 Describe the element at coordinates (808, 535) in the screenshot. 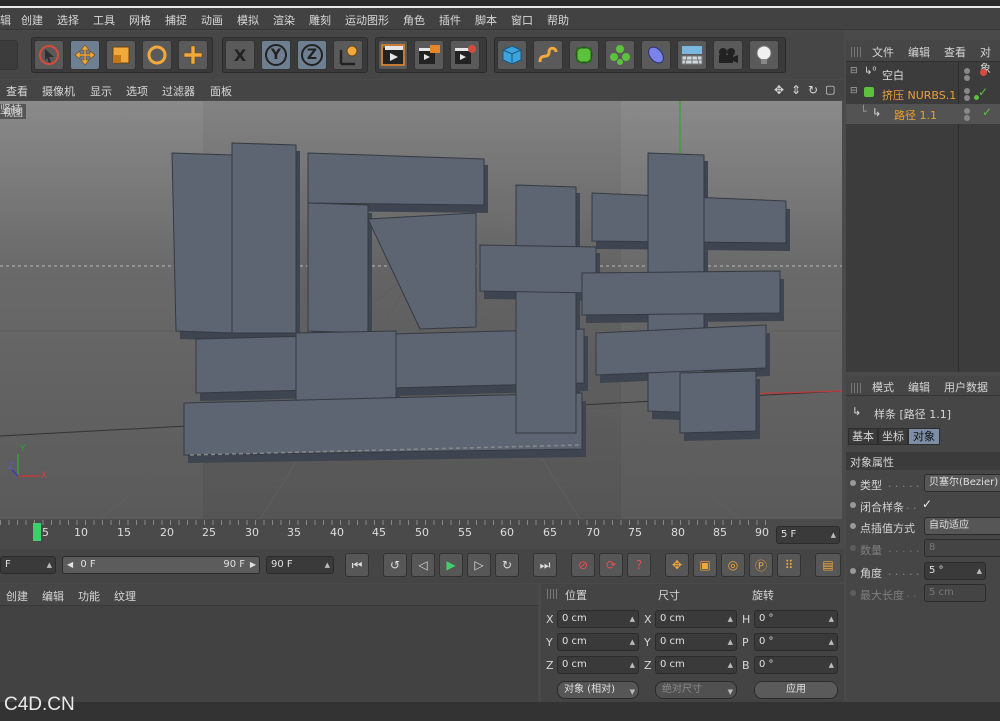

I see `current-frame-field: 5 F ▲▼` at that location.